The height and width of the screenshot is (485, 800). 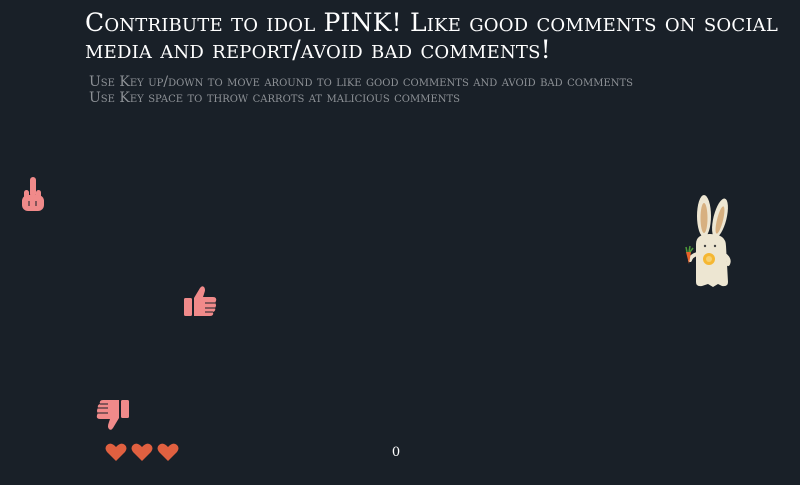 What do you see at coordinates (201, 301) in the screenshot?
I see `thumbs-up-icon` at bounding box center [201, 301].